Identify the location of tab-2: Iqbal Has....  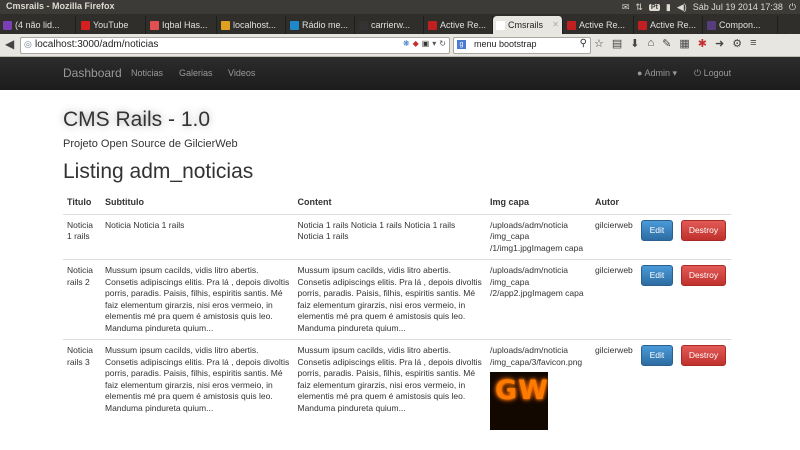
(182, 25).